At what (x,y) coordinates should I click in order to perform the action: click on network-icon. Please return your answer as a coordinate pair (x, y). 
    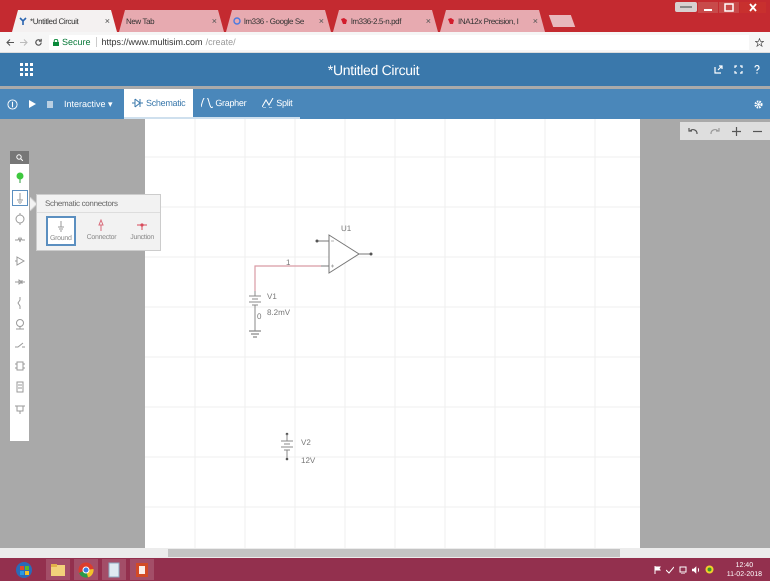
    Looking at the image, I should click on (682, 570).